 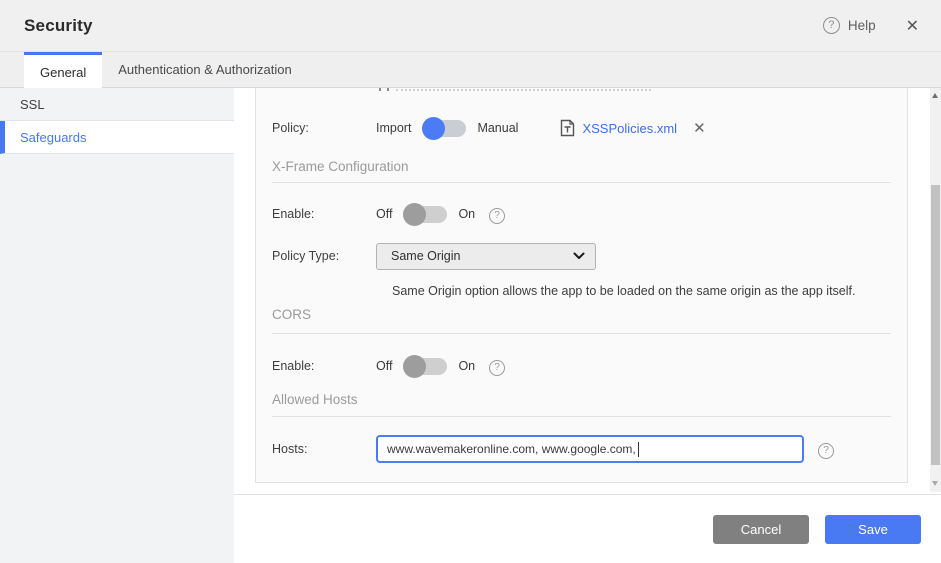 What do you see at coordinates (470, 26) in the screenshot?
I see `dialog-header: Security ? Help ✕` at bounding box center [470, 26].